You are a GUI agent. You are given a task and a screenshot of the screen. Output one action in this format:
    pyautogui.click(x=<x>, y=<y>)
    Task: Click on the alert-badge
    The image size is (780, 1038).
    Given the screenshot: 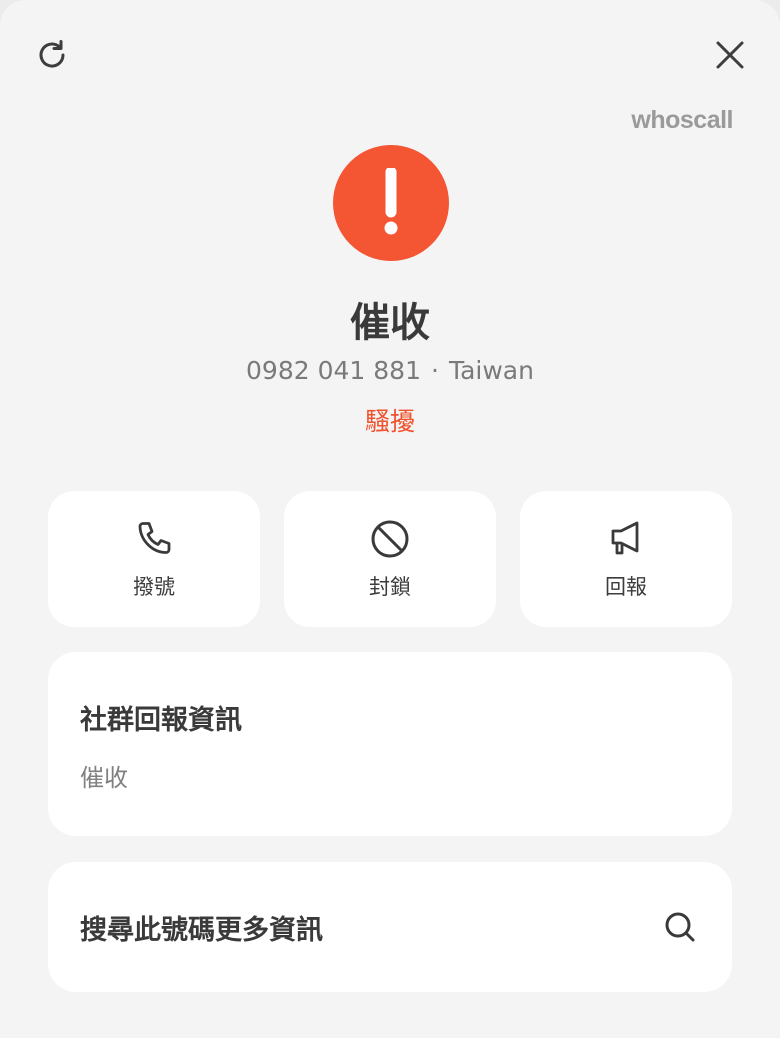 What is the action you would take?
    pyautogui.click(x=391, y=203)
    